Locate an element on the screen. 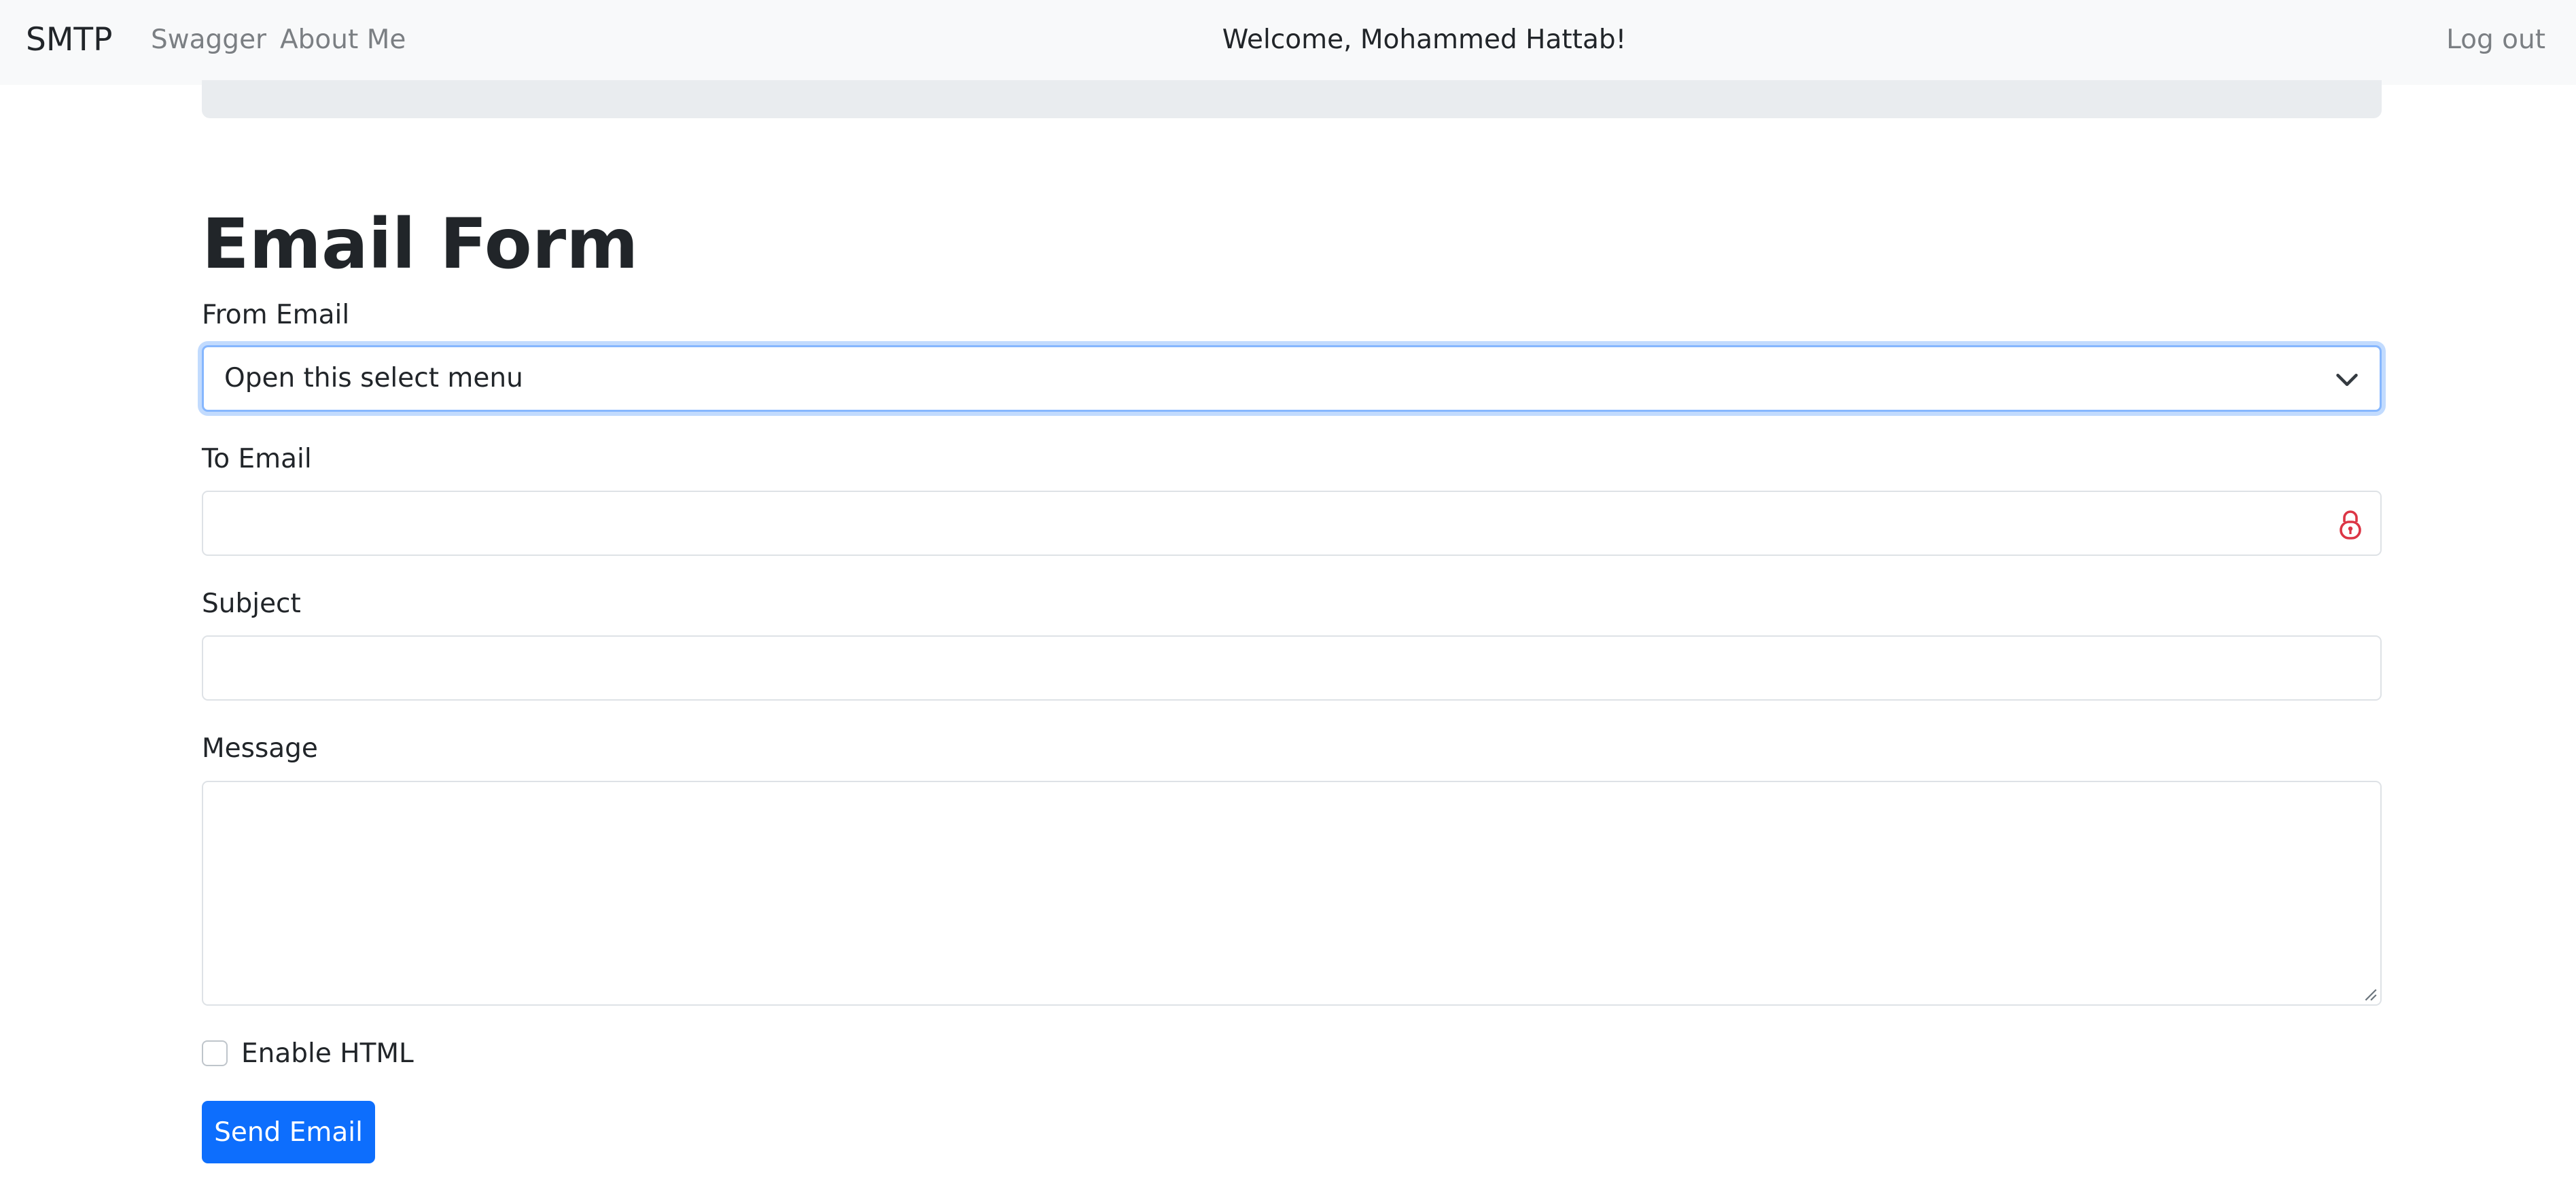  resize-grip-icon is located at coordinates (2370, 994).